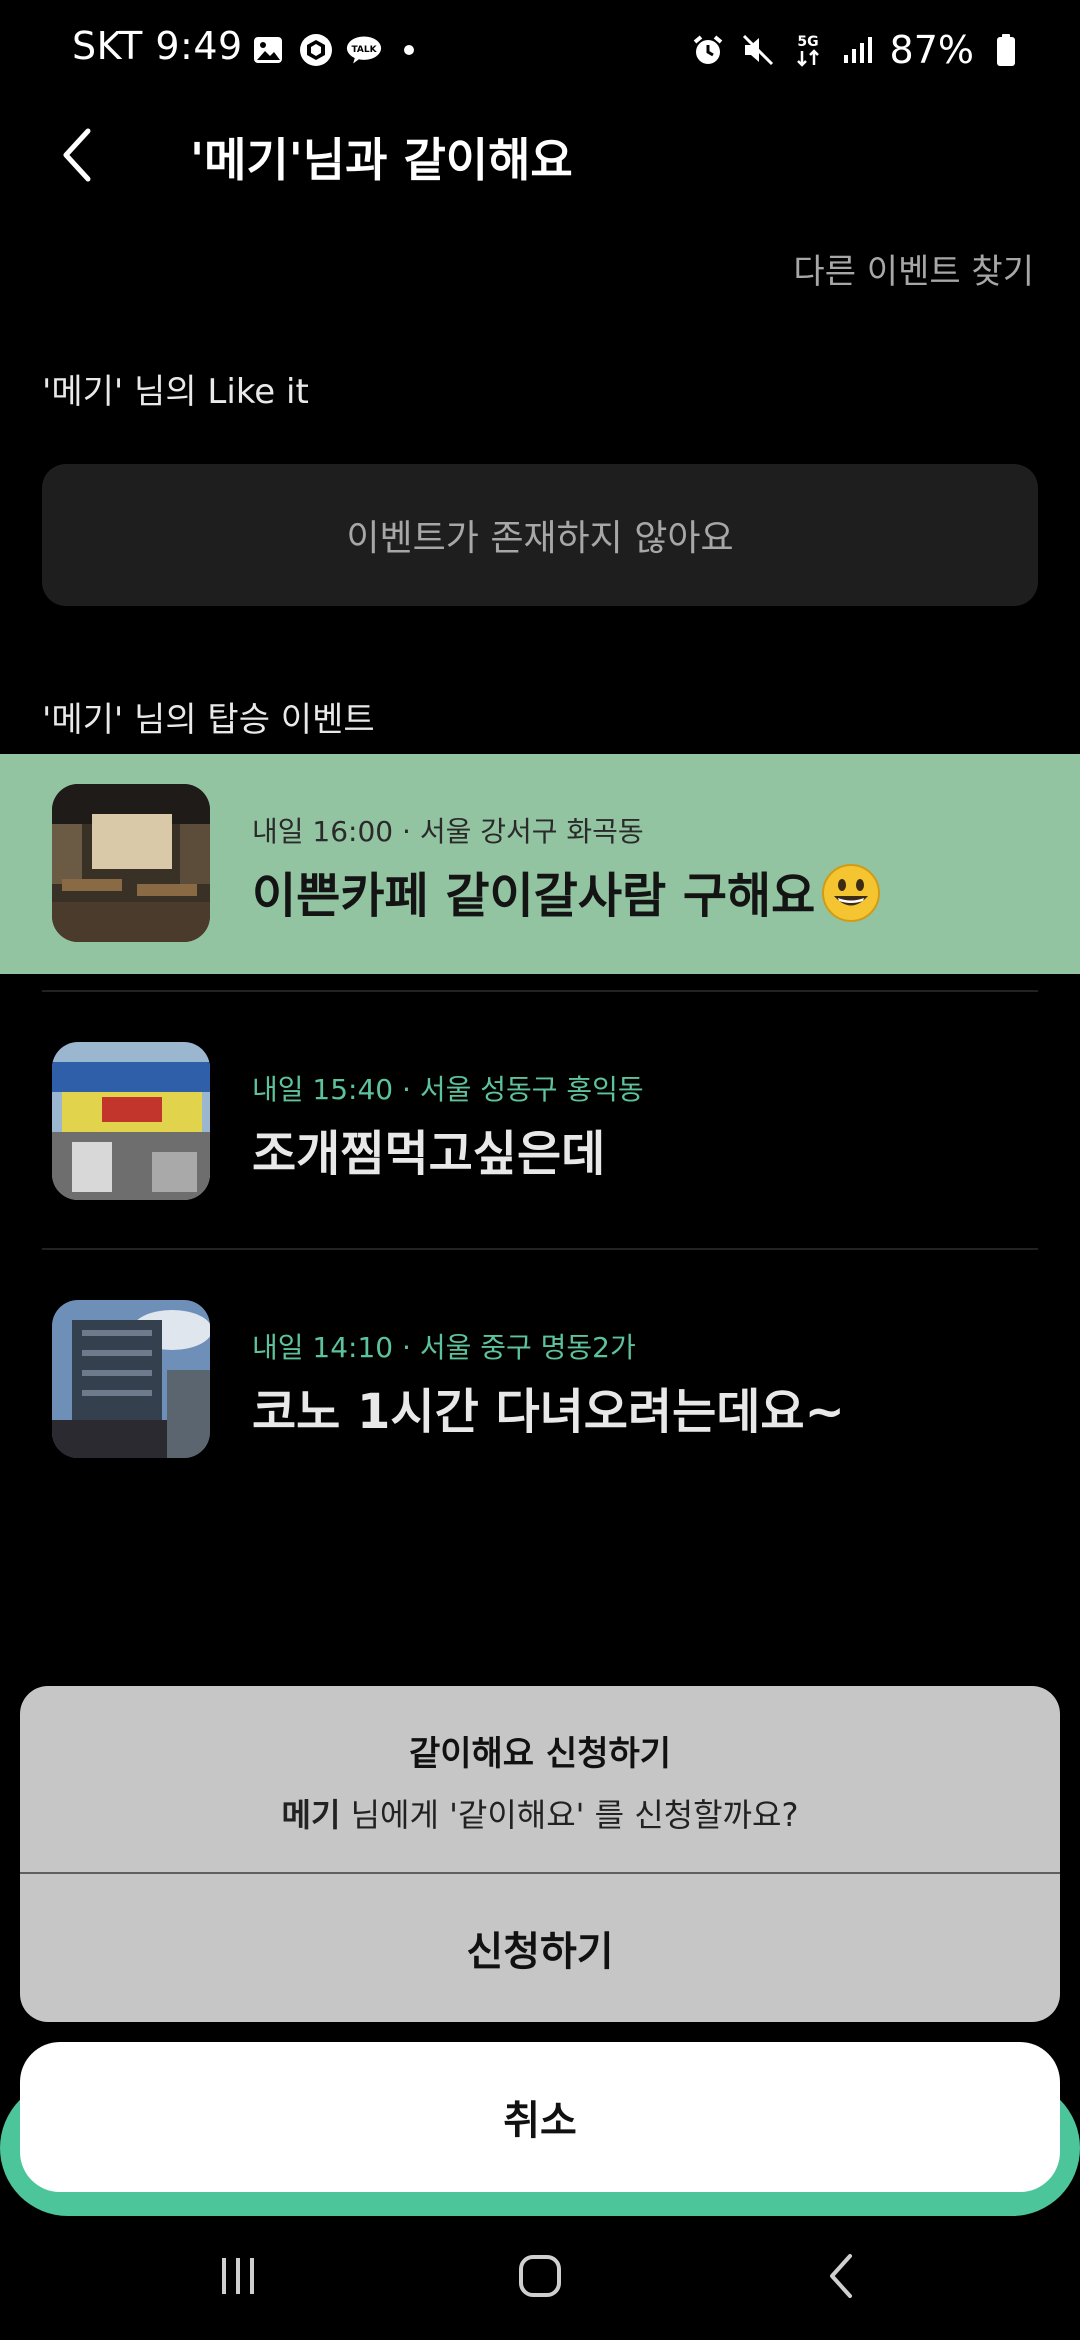  I want to click on home-button, so click(540, 2276).